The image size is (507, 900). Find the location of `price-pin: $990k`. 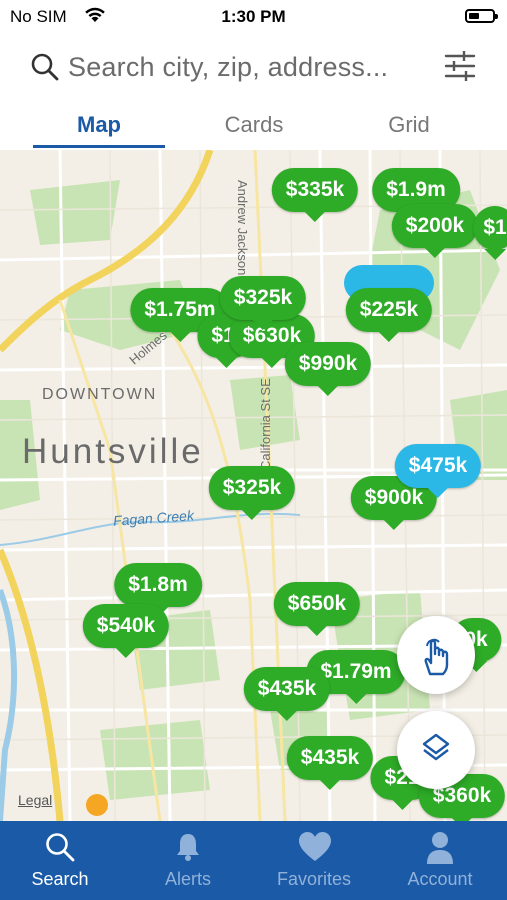

price-pin: $990k is located at coordinates (328, 369).